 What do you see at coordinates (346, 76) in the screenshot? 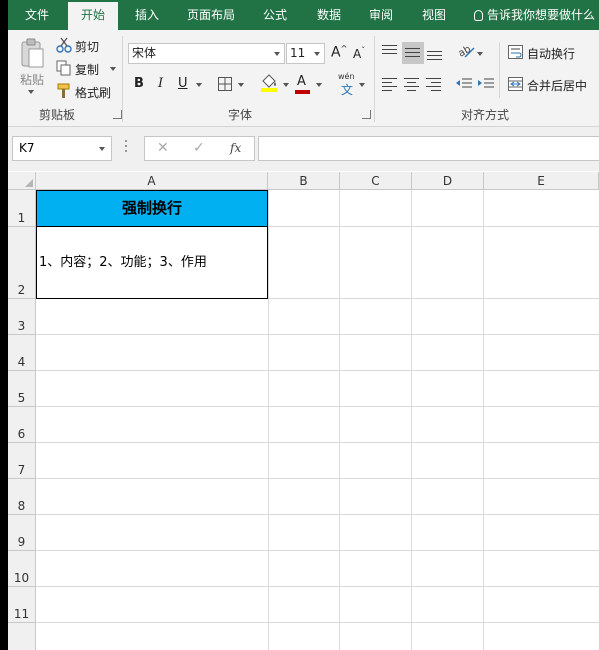
I see `phonetic-guide-top: wén` at bounding box center [346, 76].